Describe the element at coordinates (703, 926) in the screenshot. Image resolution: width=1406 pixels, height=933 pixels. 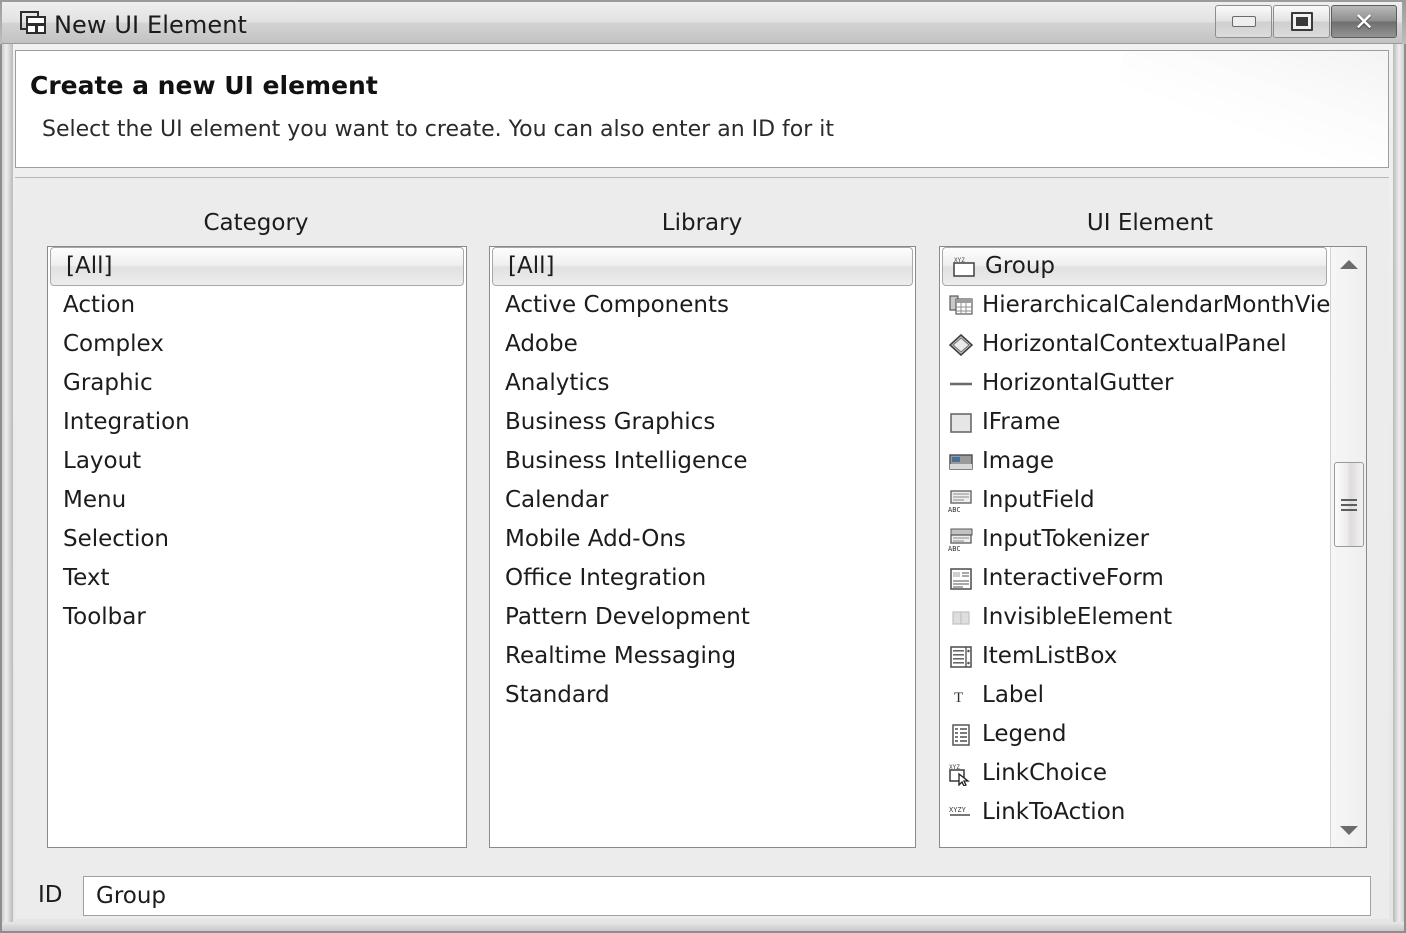
I see `window-frame-bottom` at that location.